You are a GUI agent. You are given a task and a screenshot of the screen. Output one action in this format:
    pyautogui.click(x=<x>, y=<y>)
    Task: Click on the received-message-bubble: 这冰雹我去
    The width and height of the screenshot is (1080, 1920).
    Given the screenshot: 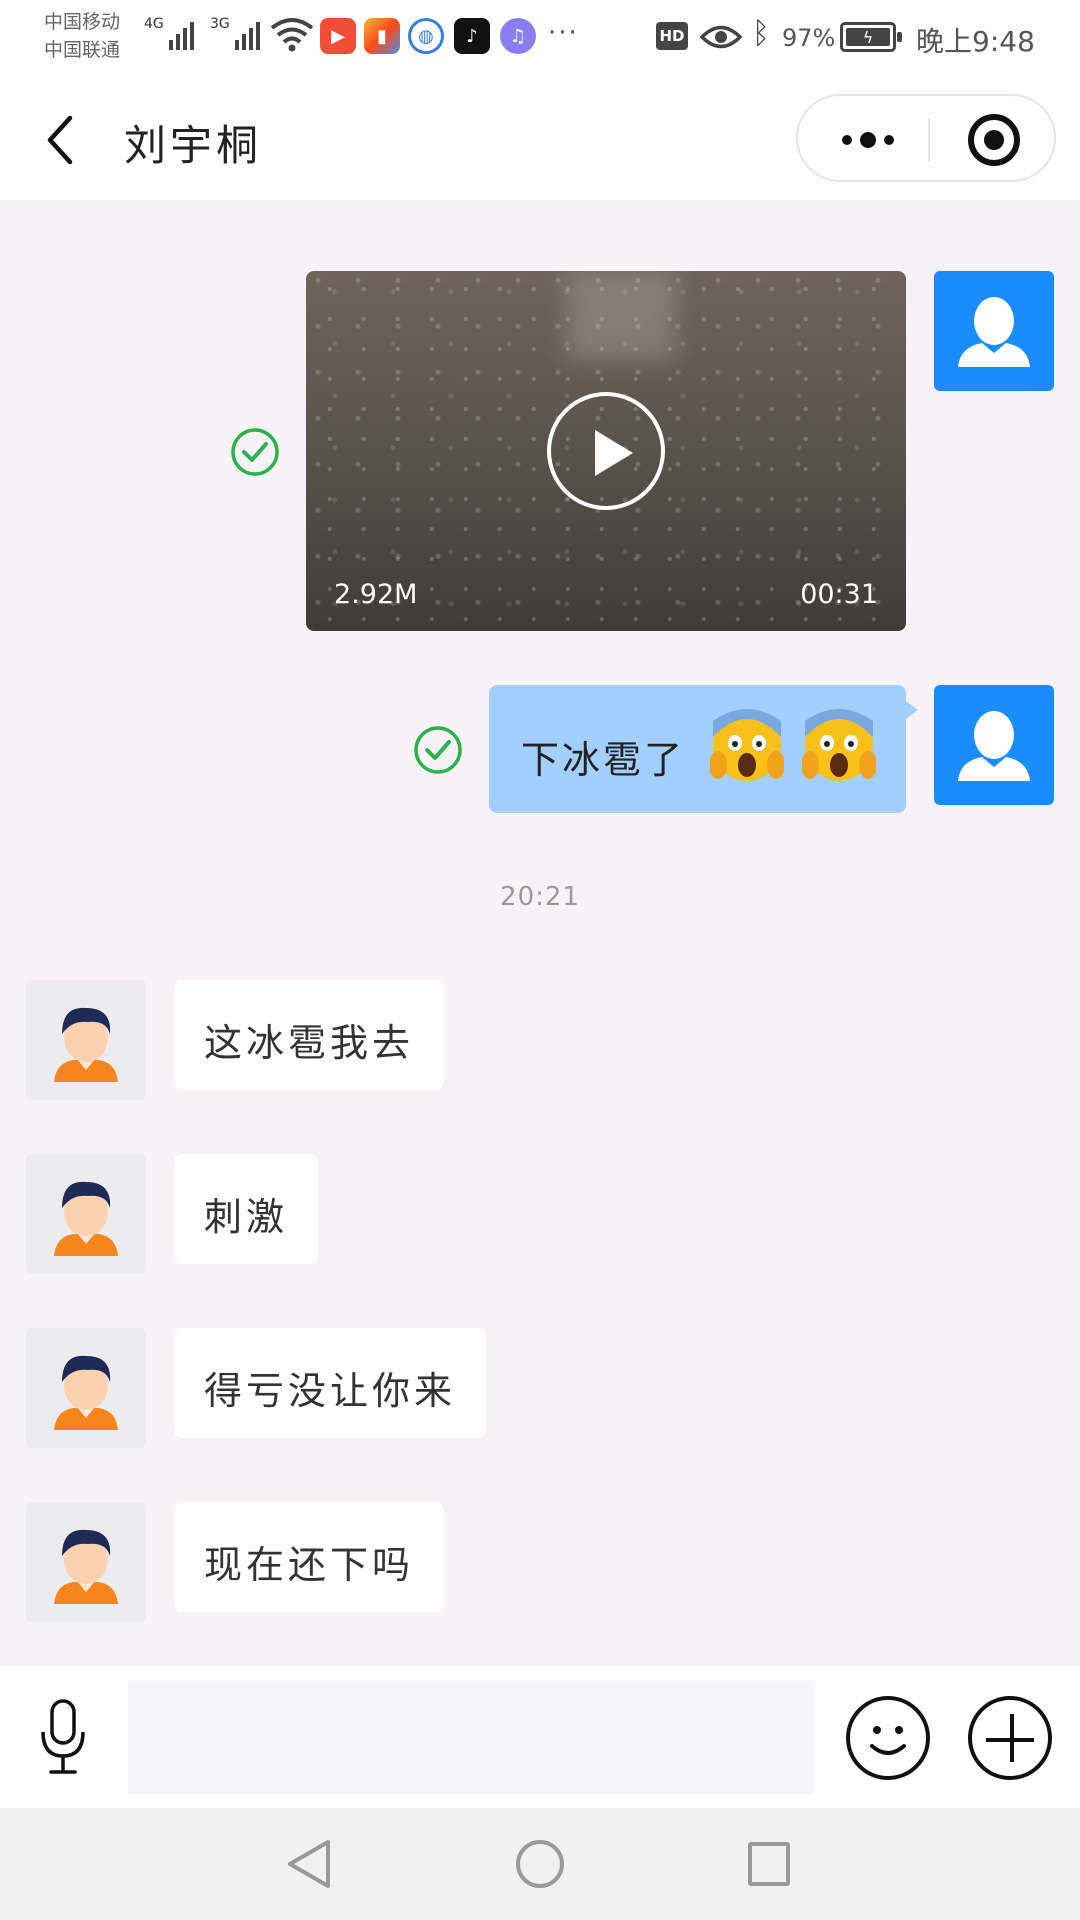 What is the action you would take?
    pyautogui.click(x=309, y=1035)
    